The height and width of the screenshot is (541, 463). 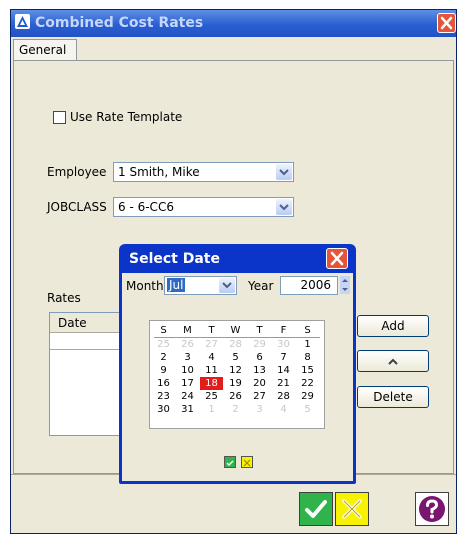 What do you see at coordinates (393, 326) in the screenshot?
I see `add-button: Add` at bounding box center [393, 326].